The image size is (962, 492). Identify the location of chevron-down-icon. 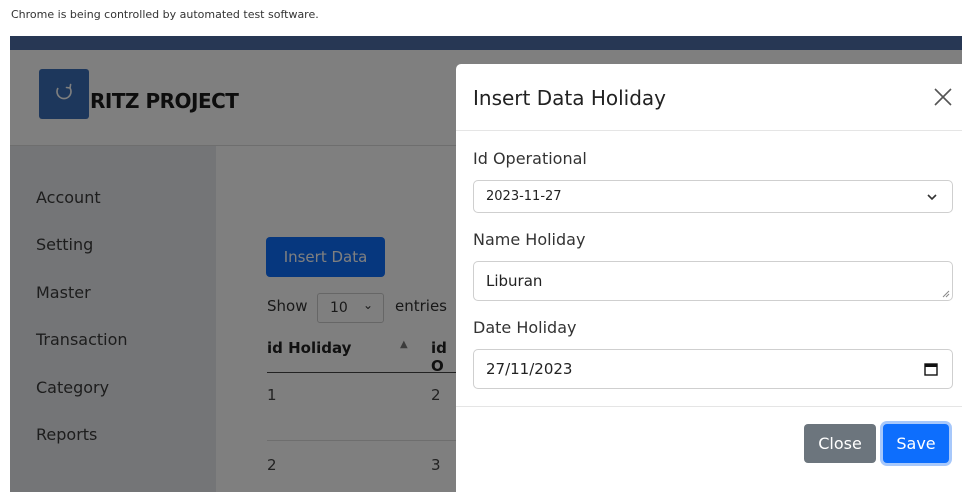
(932, 197).